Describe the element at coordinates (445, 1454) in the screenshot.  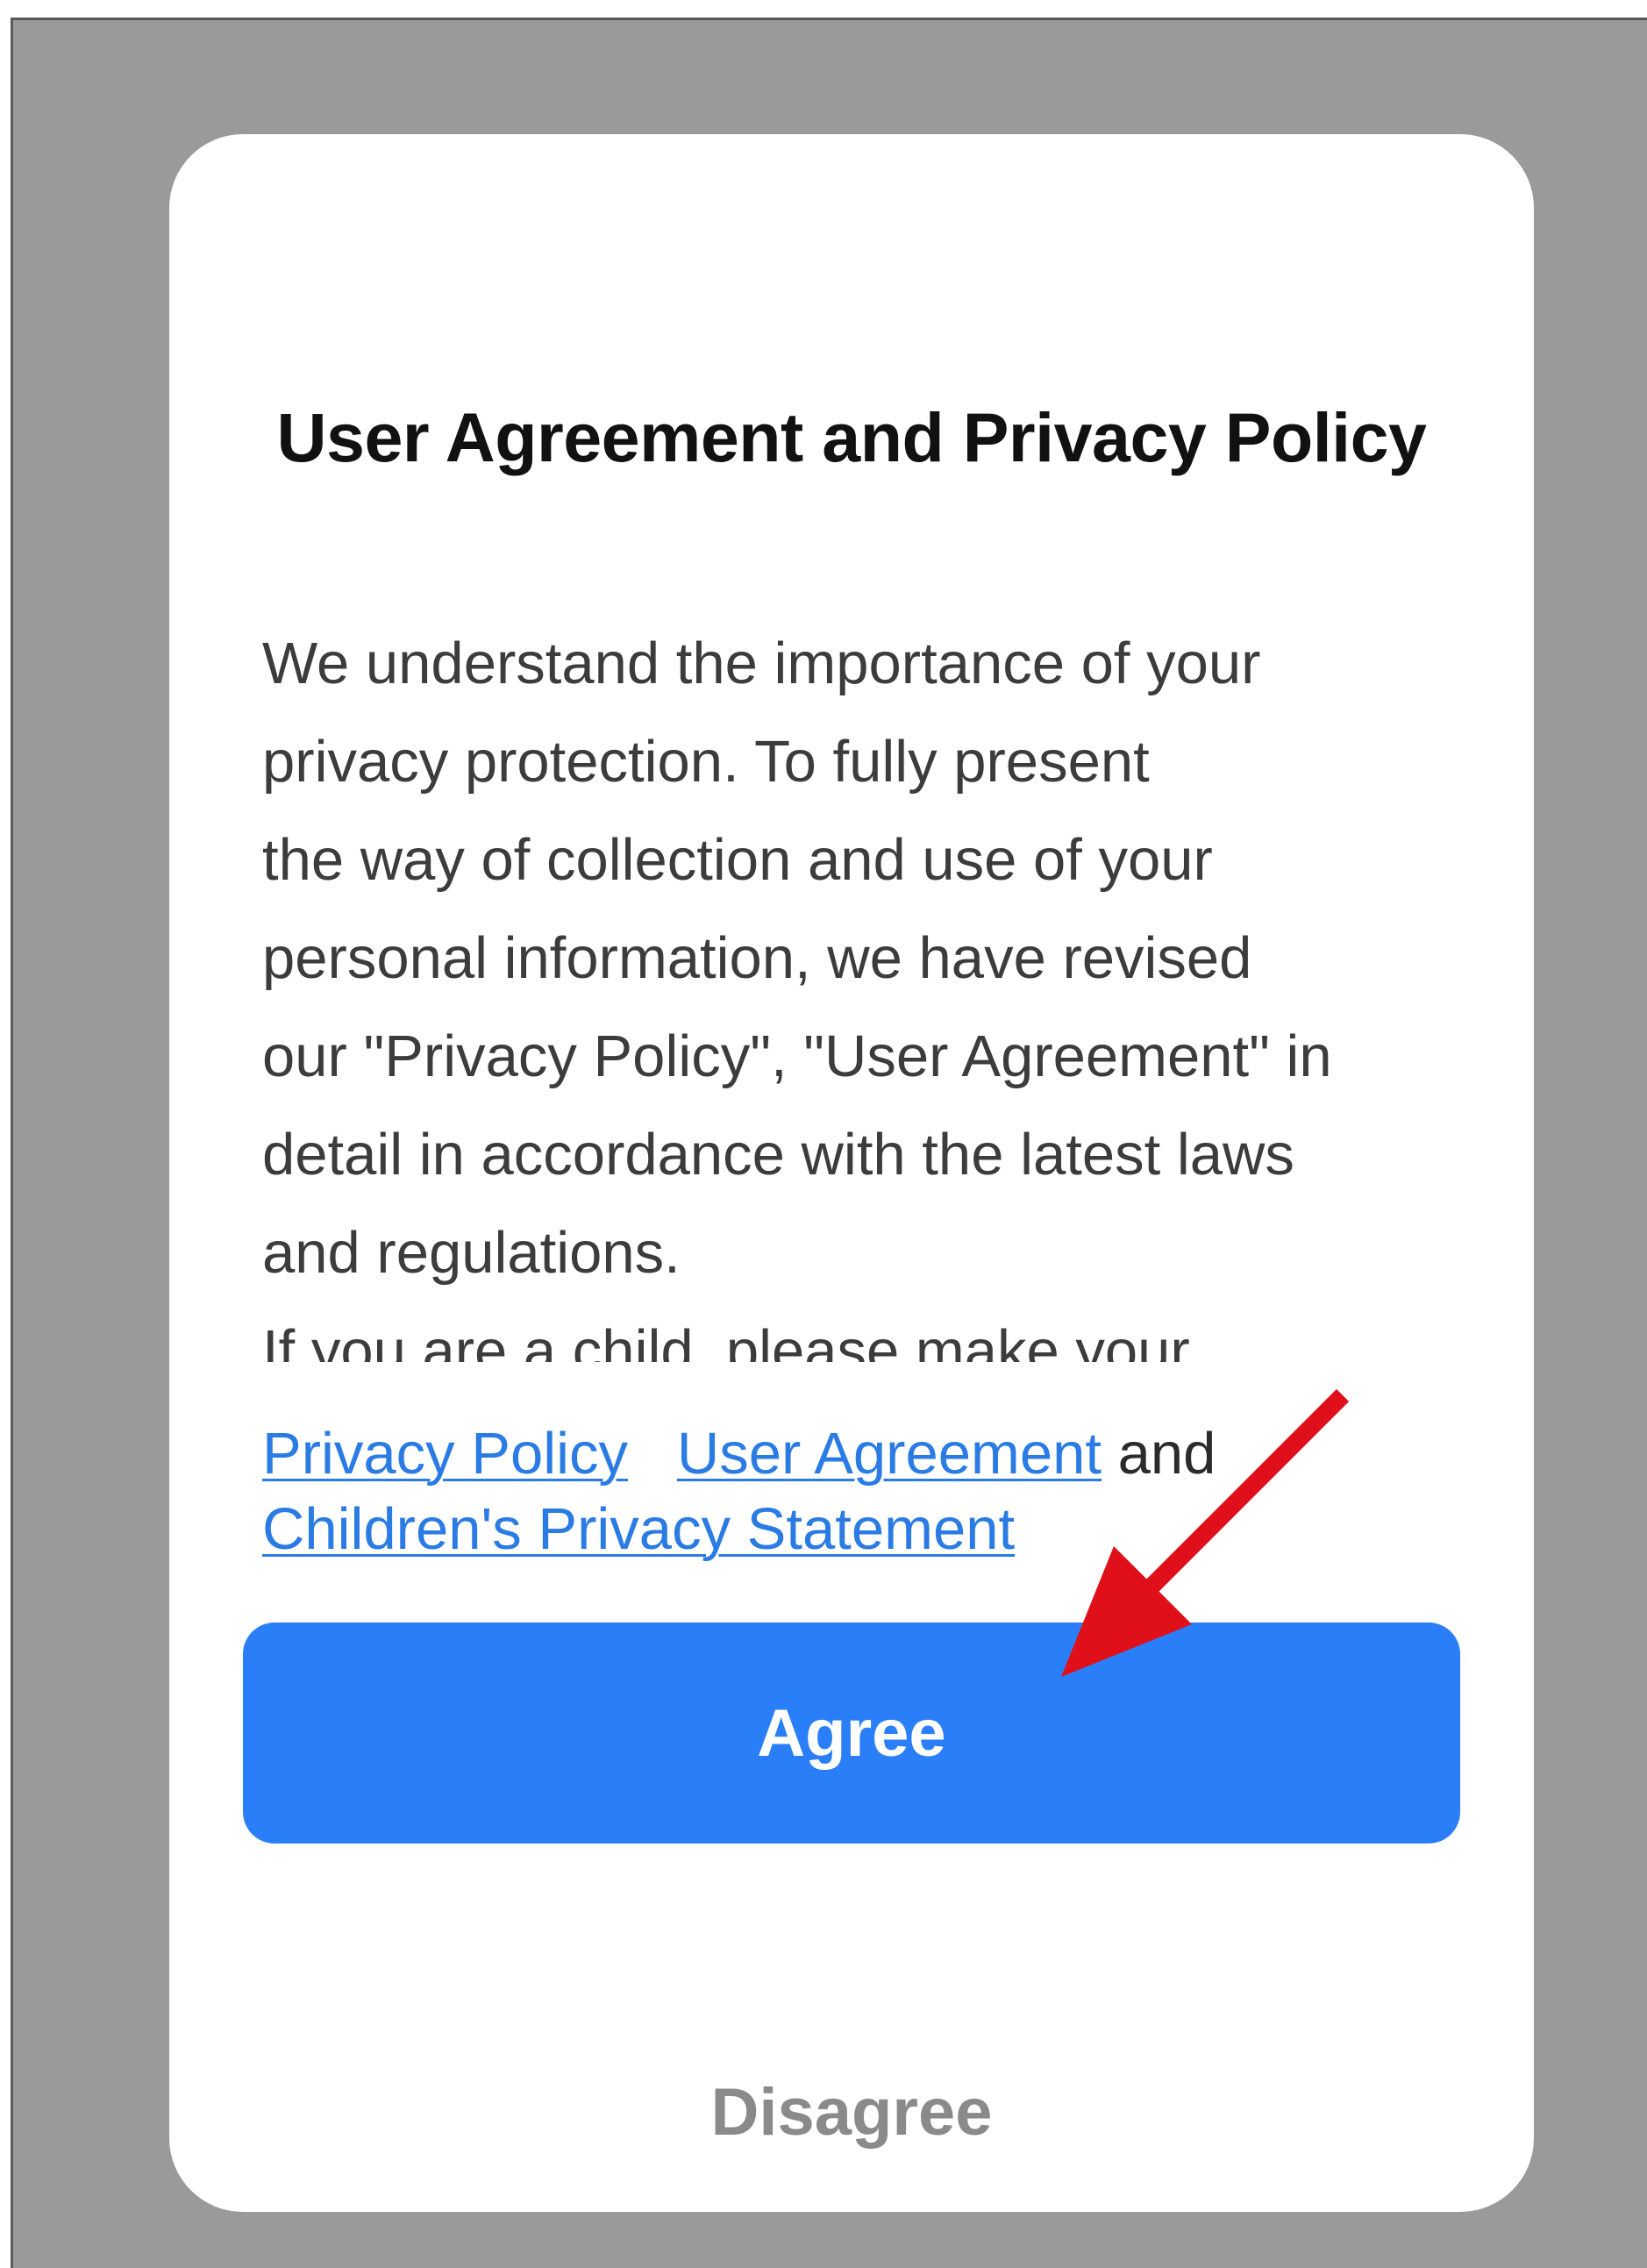
I see `privacy-policy-link: Privacy Policy` at that location.